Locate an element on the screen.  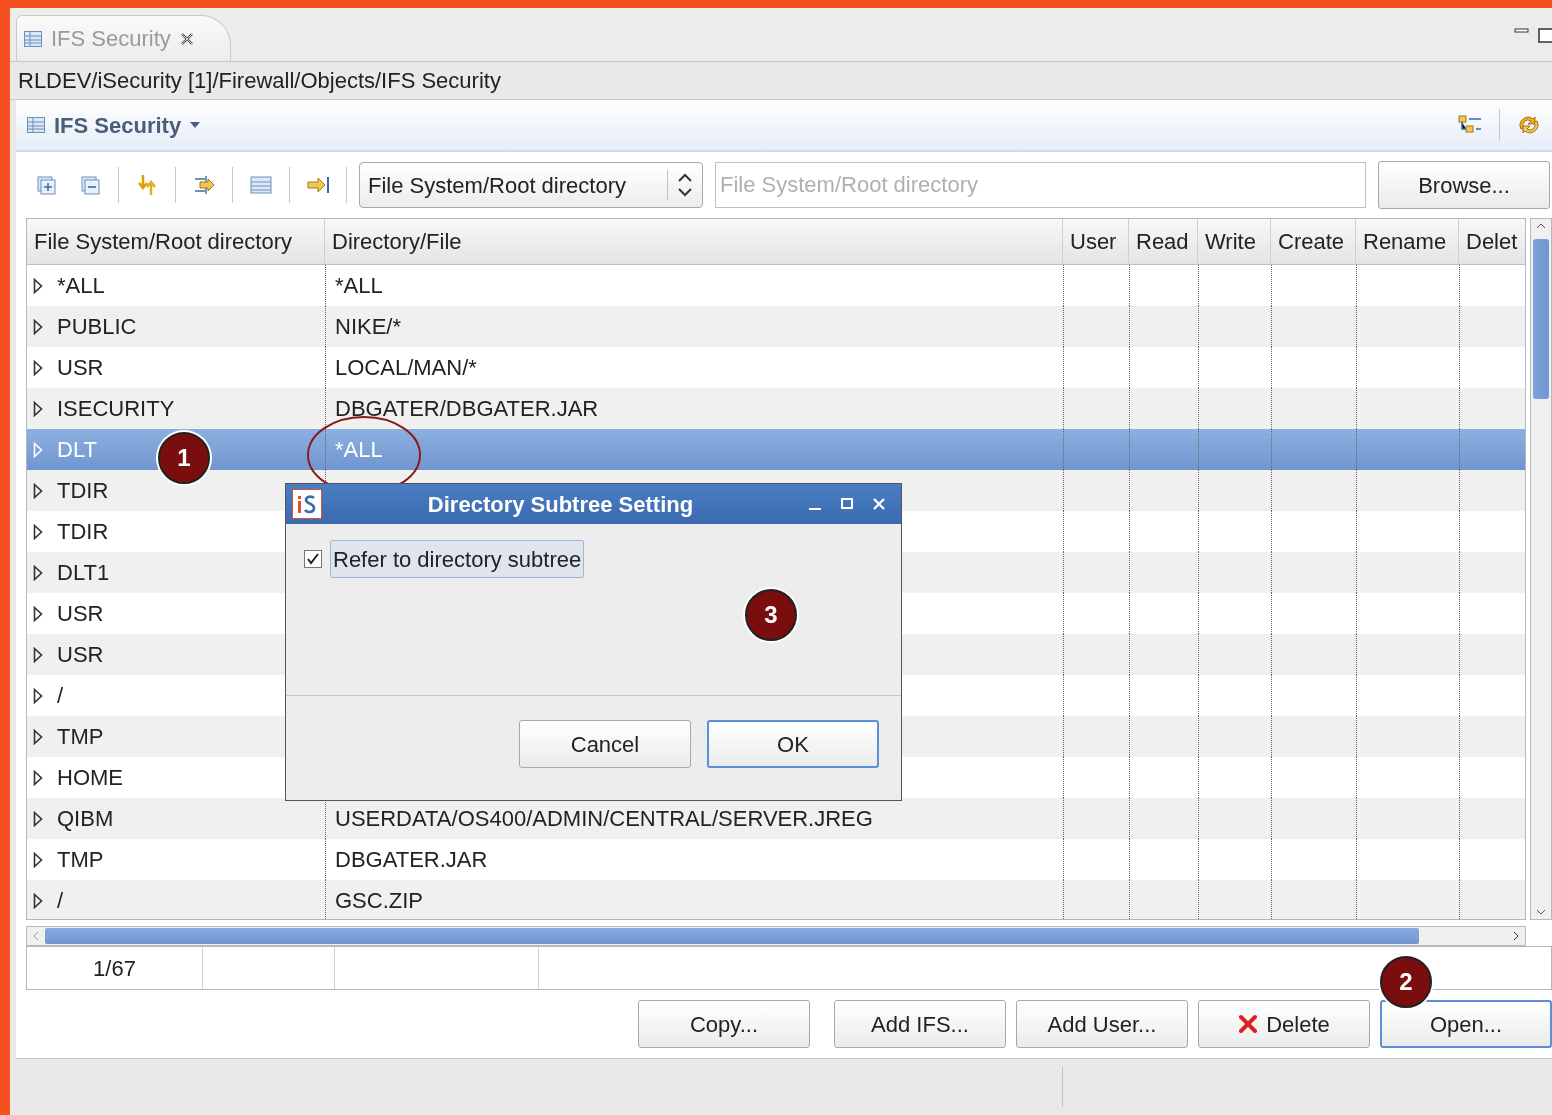
breadcrumb-path: RLDEV/iSecurity [1]/Firewall/Objects/IFS Security is located at coordinates (259, 81).